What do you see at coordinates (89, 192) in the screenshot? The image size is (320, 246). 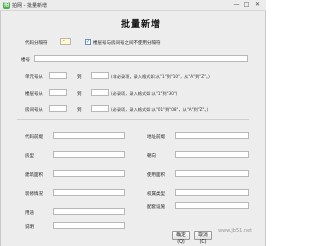 I see `decoration-input` at bounding box center [89, 192].